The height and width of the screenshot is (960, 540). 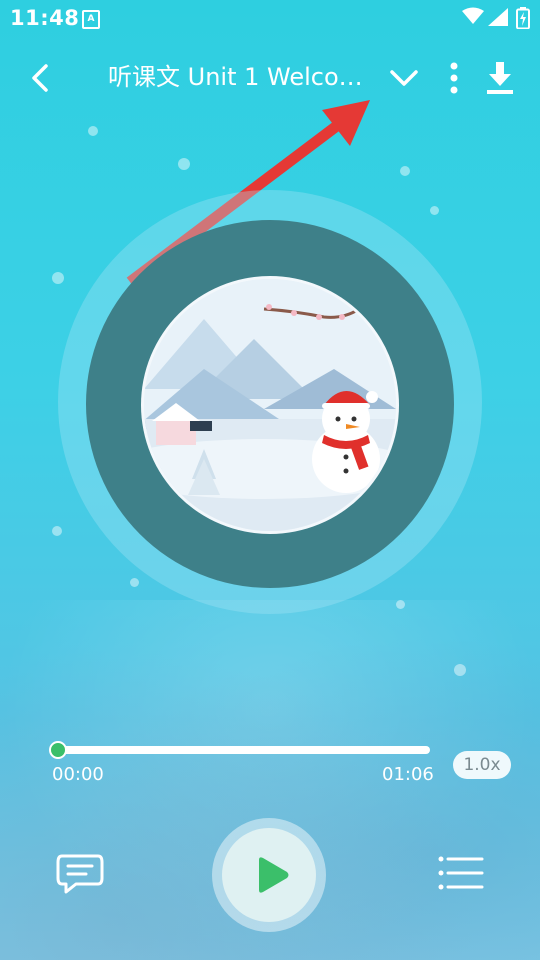 I want to click on dropdown-button, so click(x=404, y=78).